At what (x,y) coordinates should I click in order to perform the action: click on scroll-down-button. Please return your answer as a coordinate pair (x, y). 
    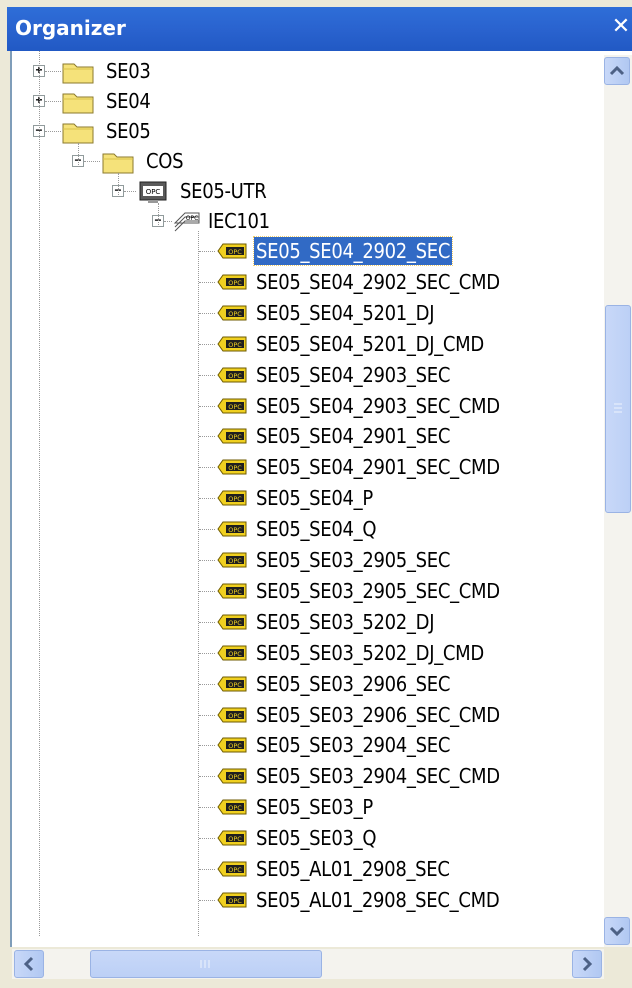
    Looking at the image, I should click on (617, 931).